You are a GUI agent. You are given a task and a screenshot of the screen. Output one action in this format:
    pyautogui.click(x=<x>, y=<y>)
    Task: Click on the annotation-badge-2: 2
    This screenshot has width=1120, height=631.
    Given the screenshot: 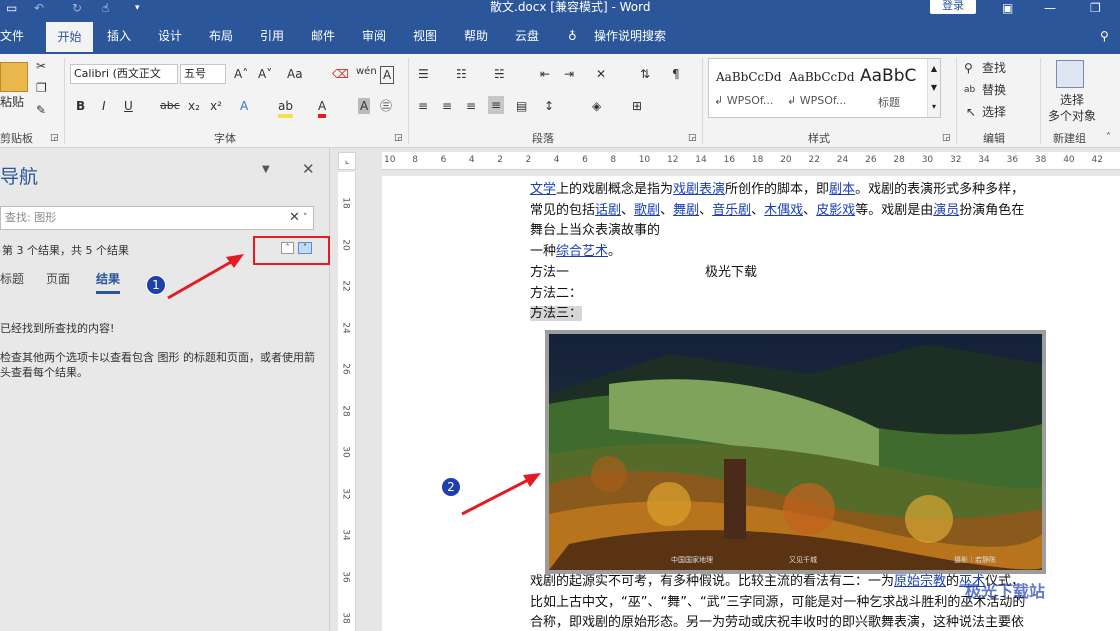 What is the action you would take?
    pyautogui.click(x=451, y=487)
    